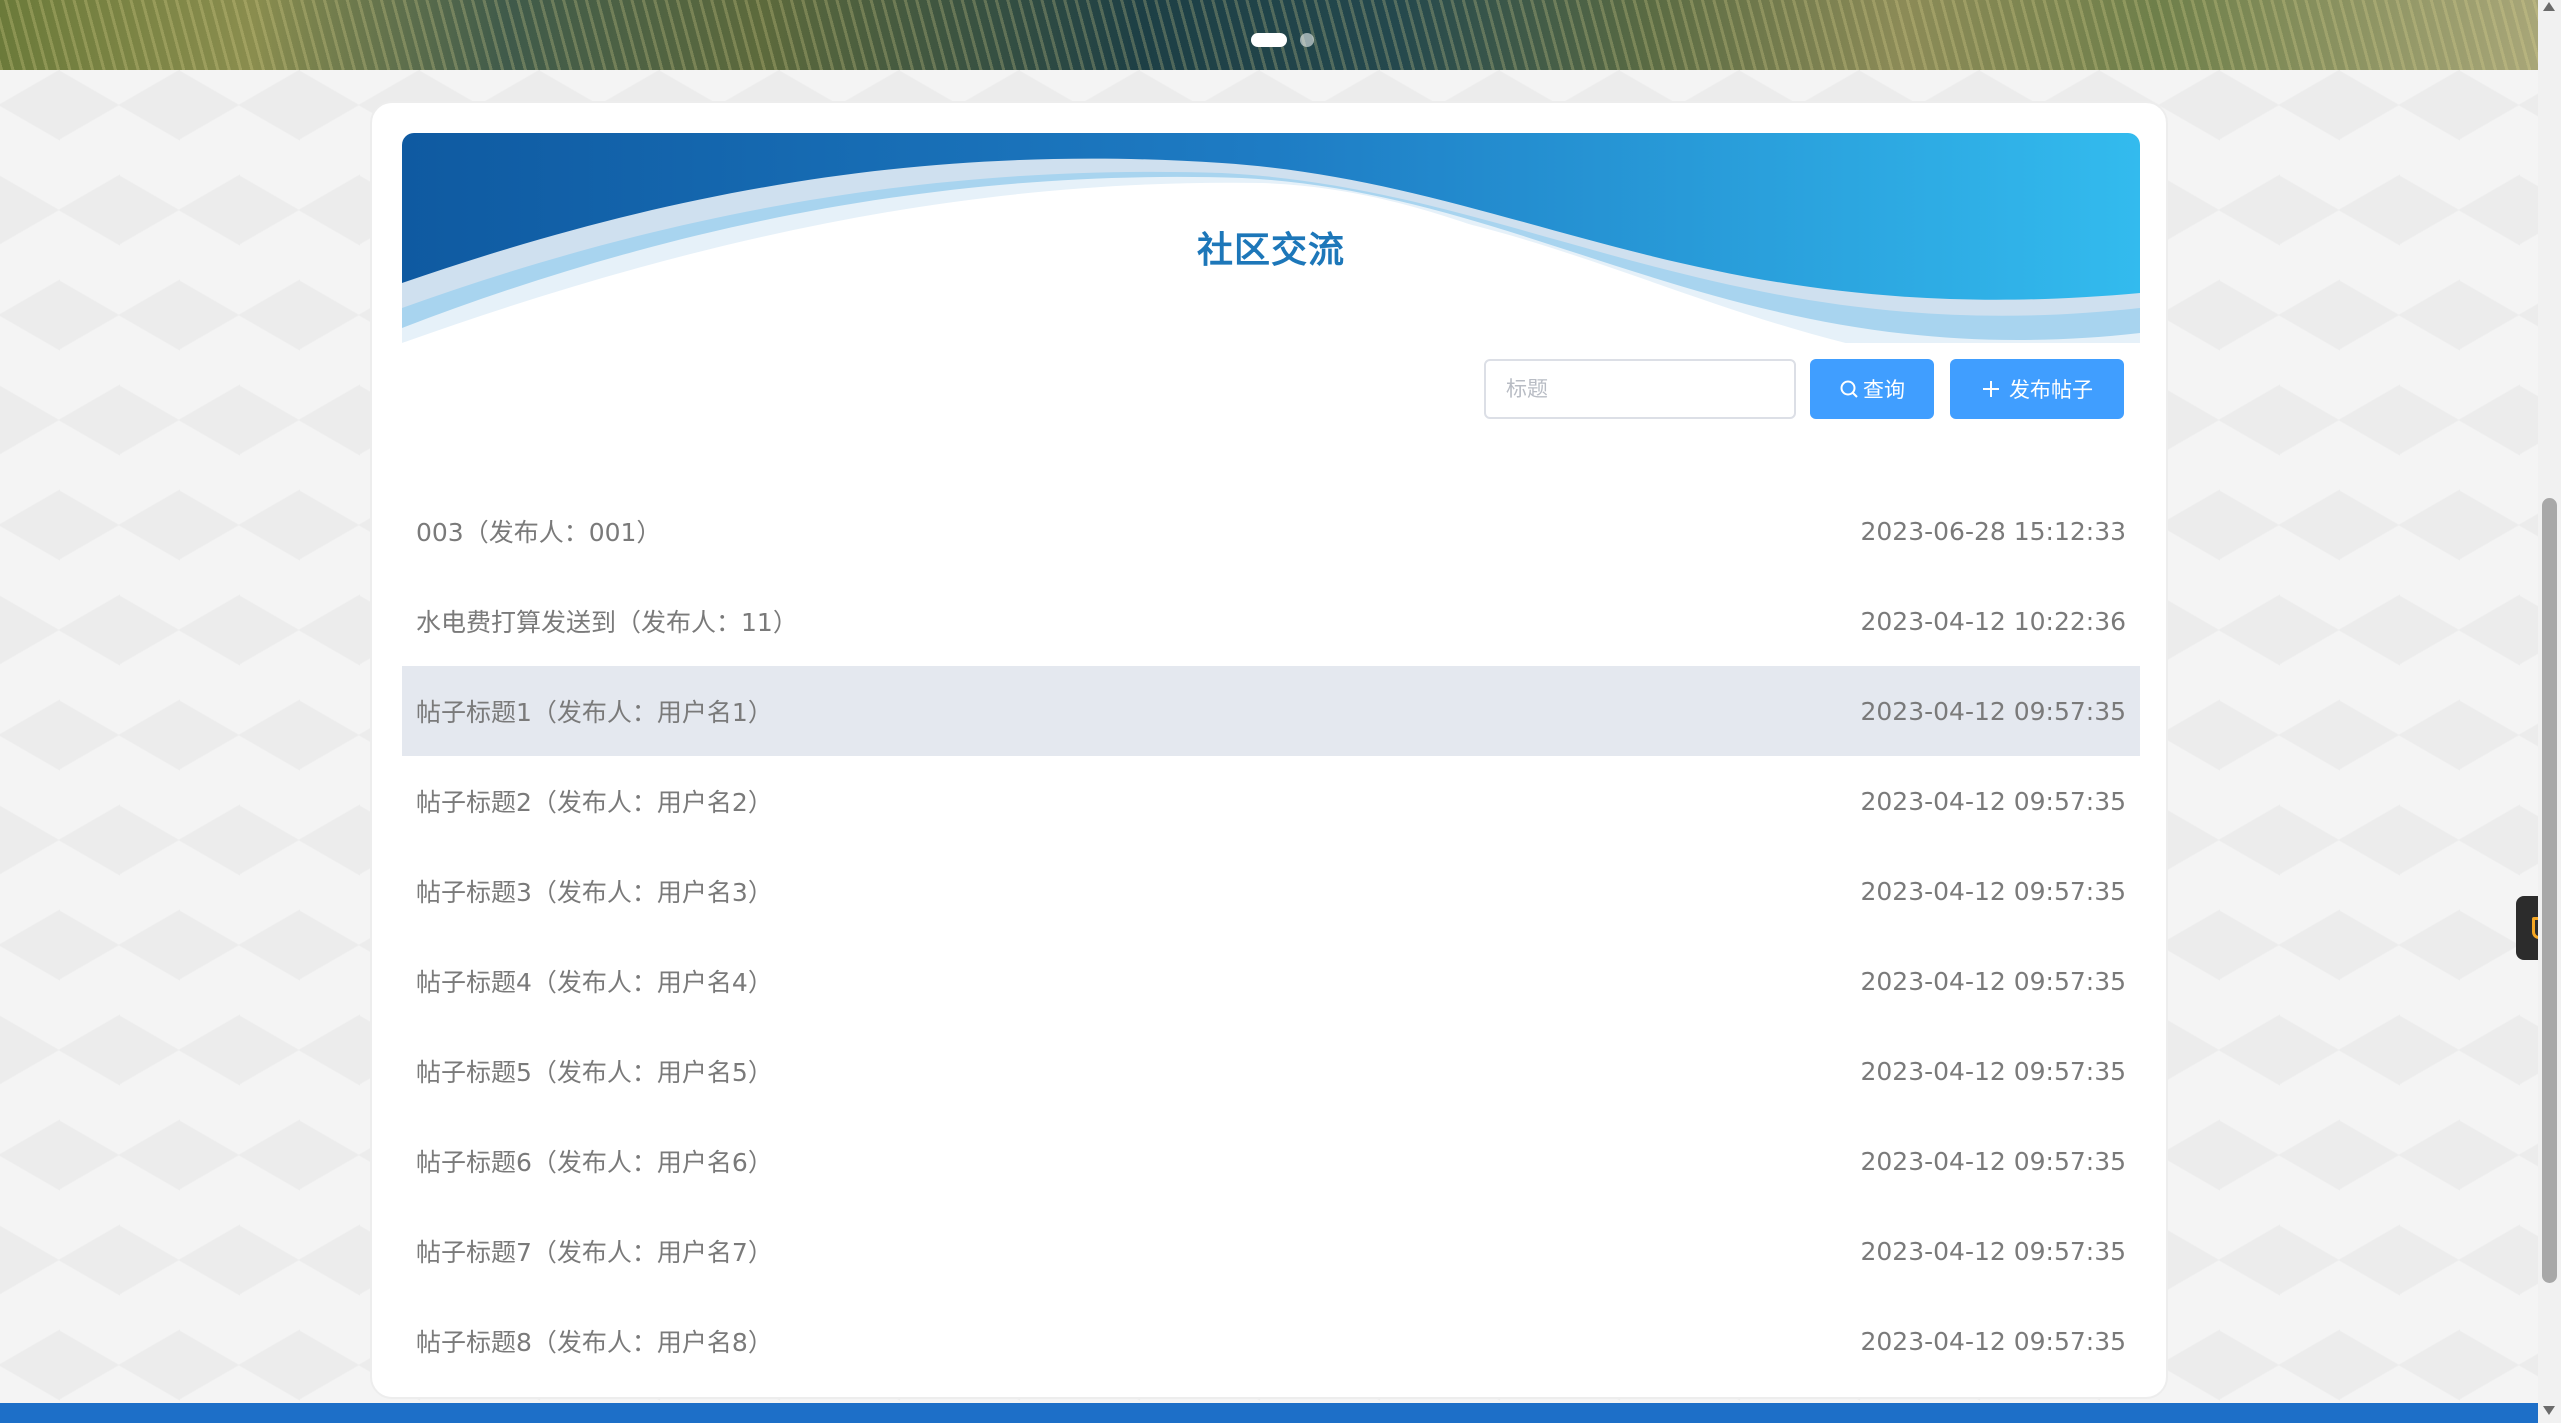  Describe the element at coordinates (1271, 531) in the screenshot. I see `post-row: 003（发布人：001） 2023-06-28 15:12:33` at that location.